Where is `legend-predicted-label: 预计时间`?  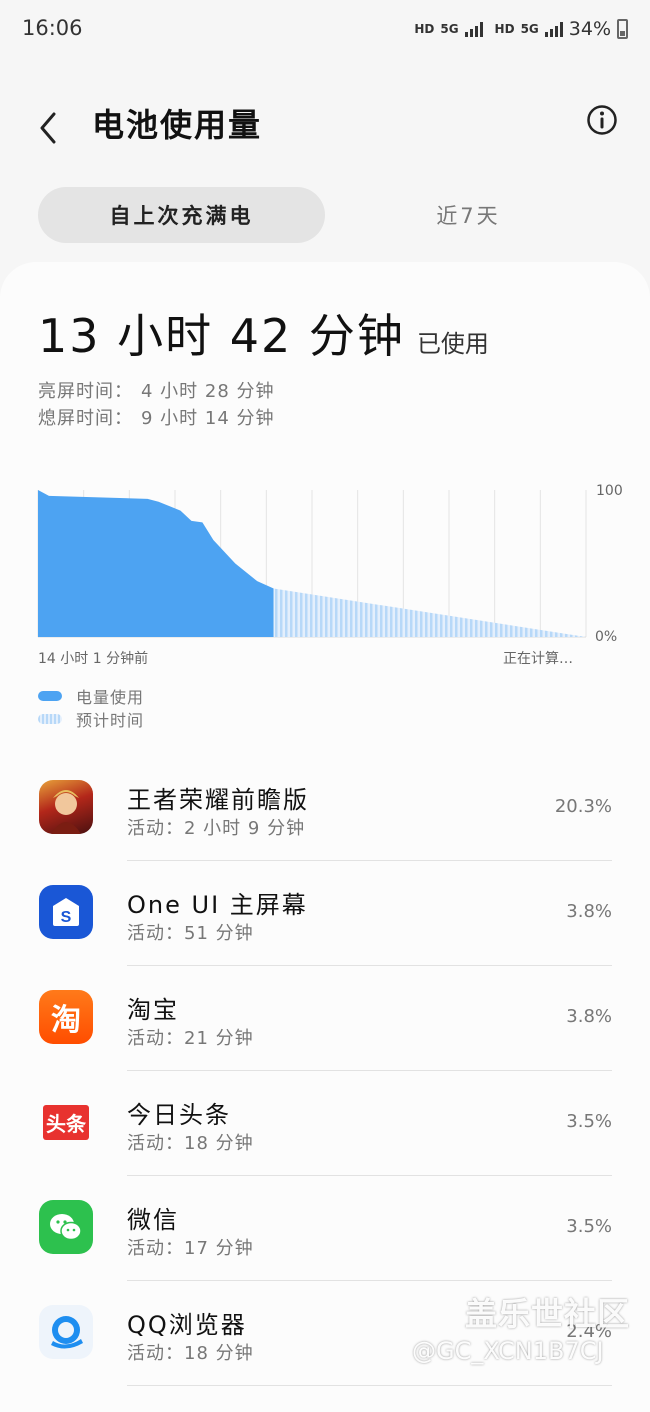 legend-predicted-label: 预计时间 is located at coordinates (110, 720).